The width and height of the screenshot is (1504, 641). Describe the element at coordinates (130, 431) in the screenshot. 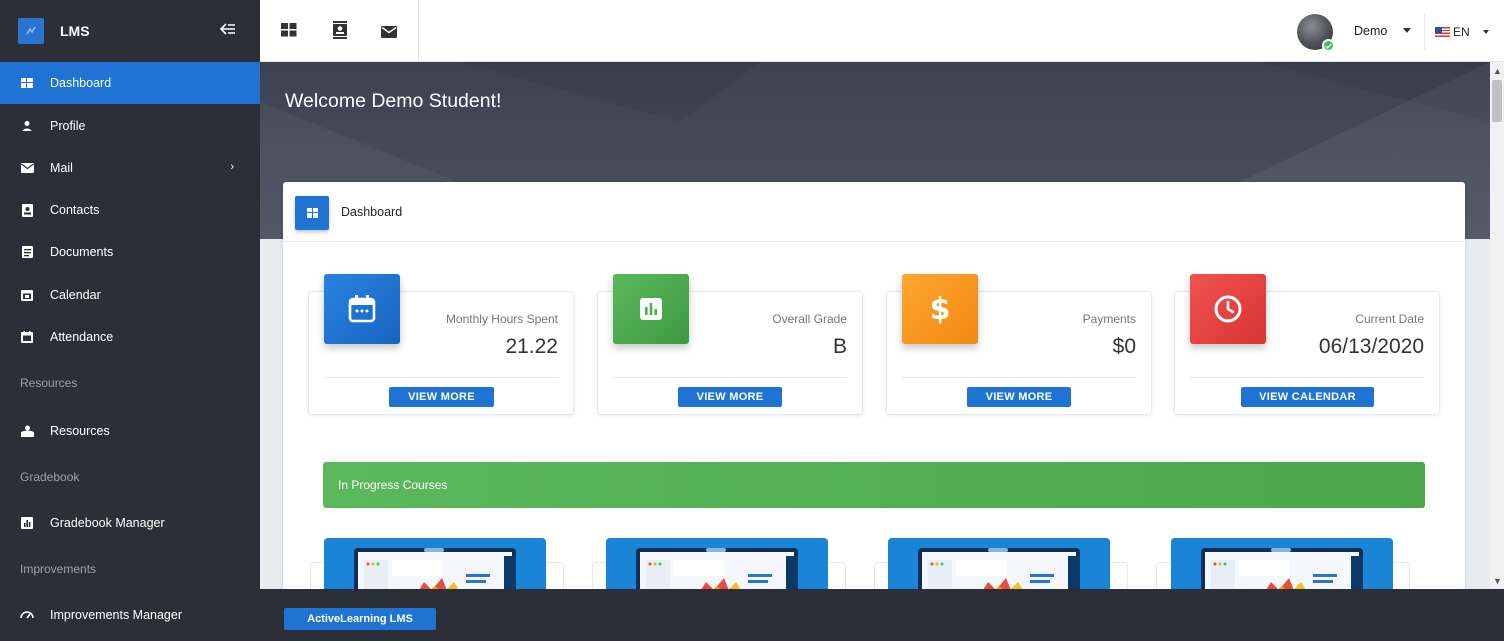

I see `sidebar-item-resources: Resources` at that location.